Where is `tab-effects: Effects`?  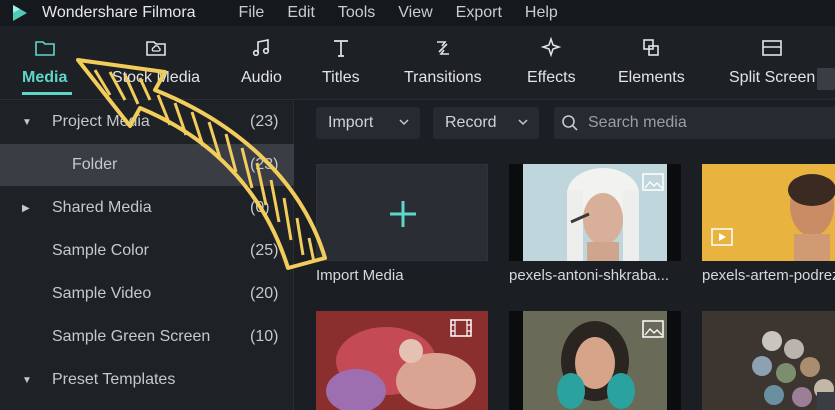
tab-effects: Effects is located at coordinates (551, 61).